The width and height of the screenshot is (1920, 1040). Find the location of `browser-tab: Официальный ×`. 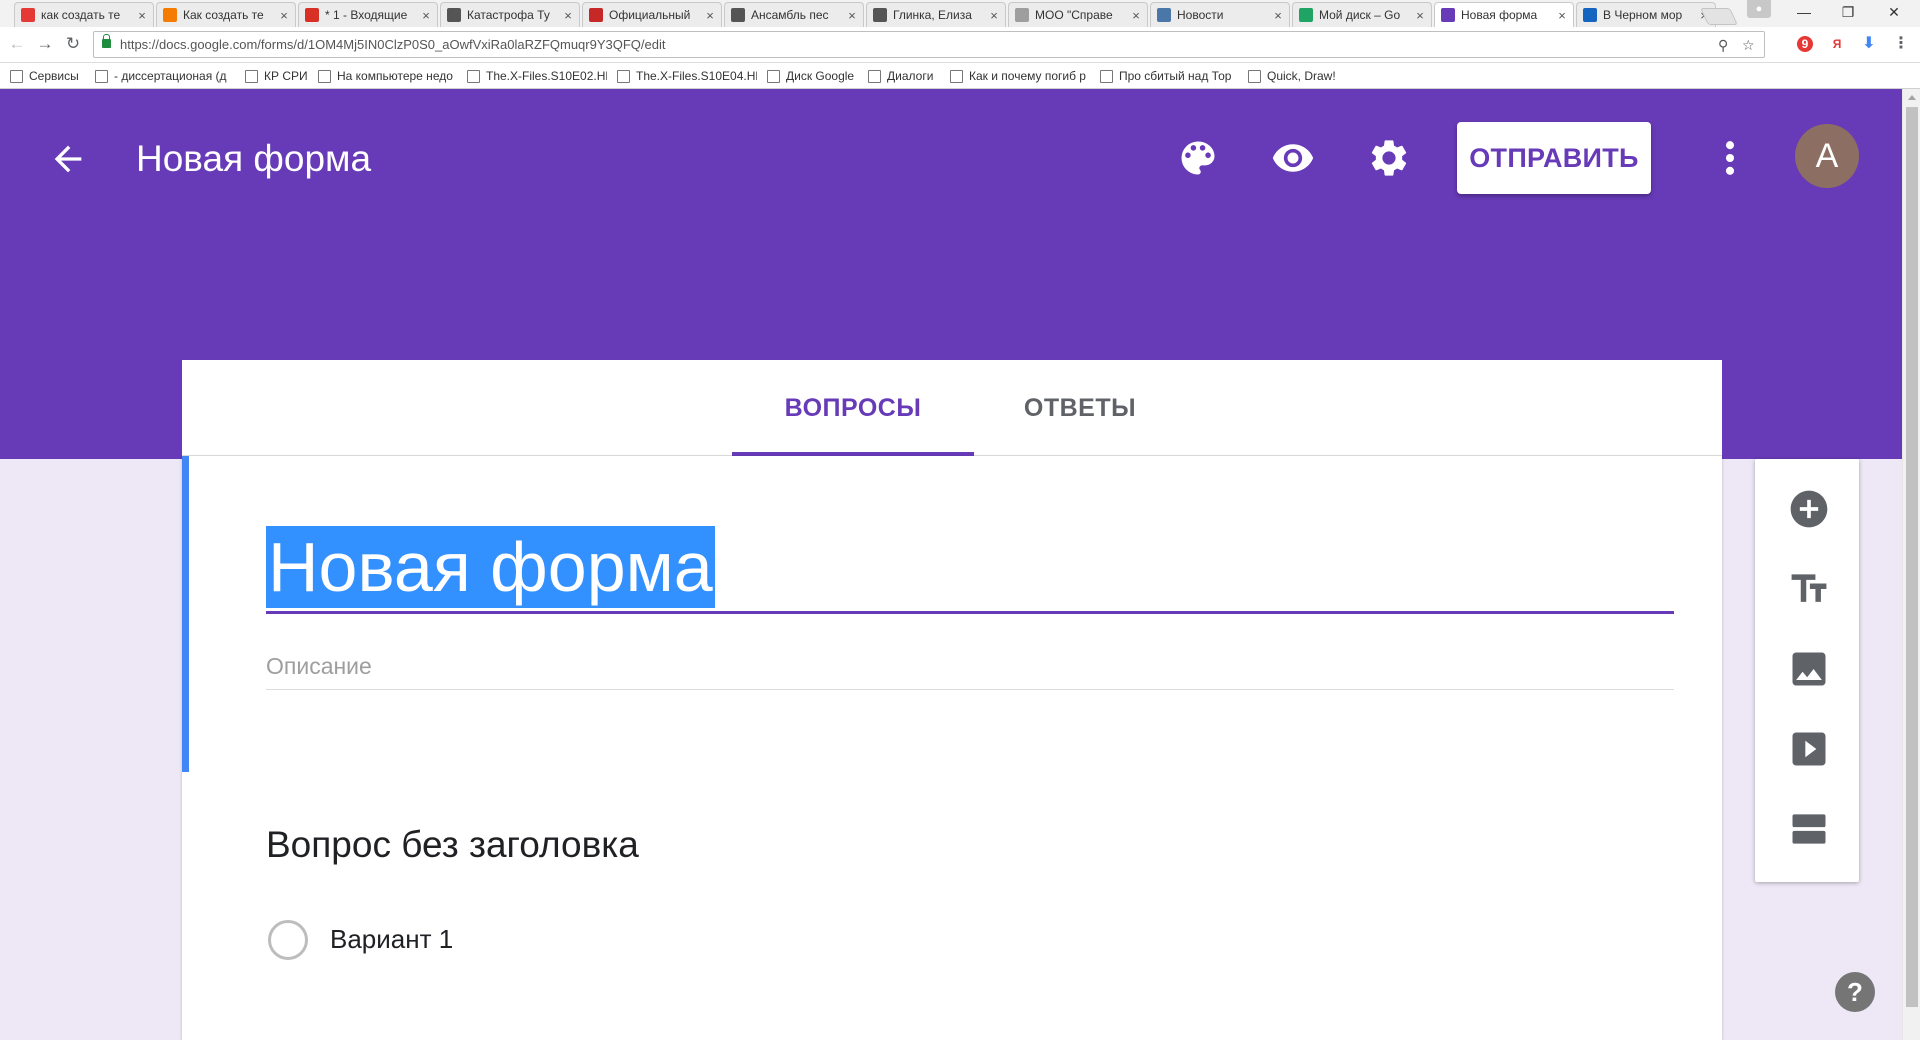

browser-tab: Официальный × is located at coordinates (652, 14).